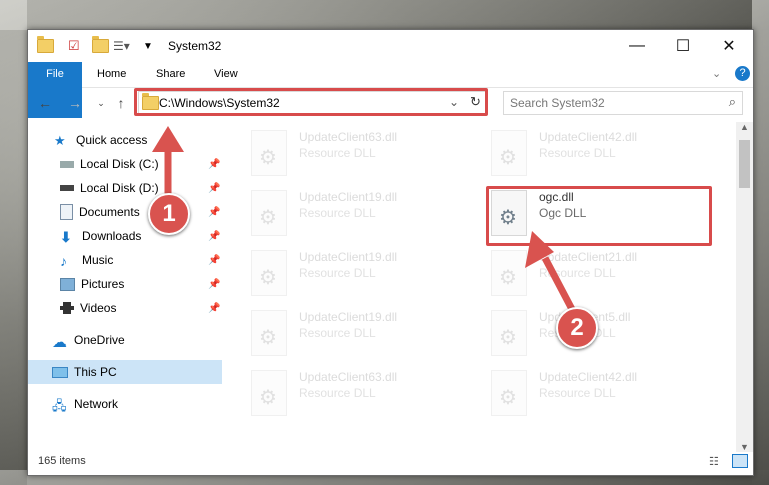 The height and width of the screenshot is (485, 769). Describe the element at coordinates (168, 139) in the screenshot. I see `arrow-1-head` at that location.